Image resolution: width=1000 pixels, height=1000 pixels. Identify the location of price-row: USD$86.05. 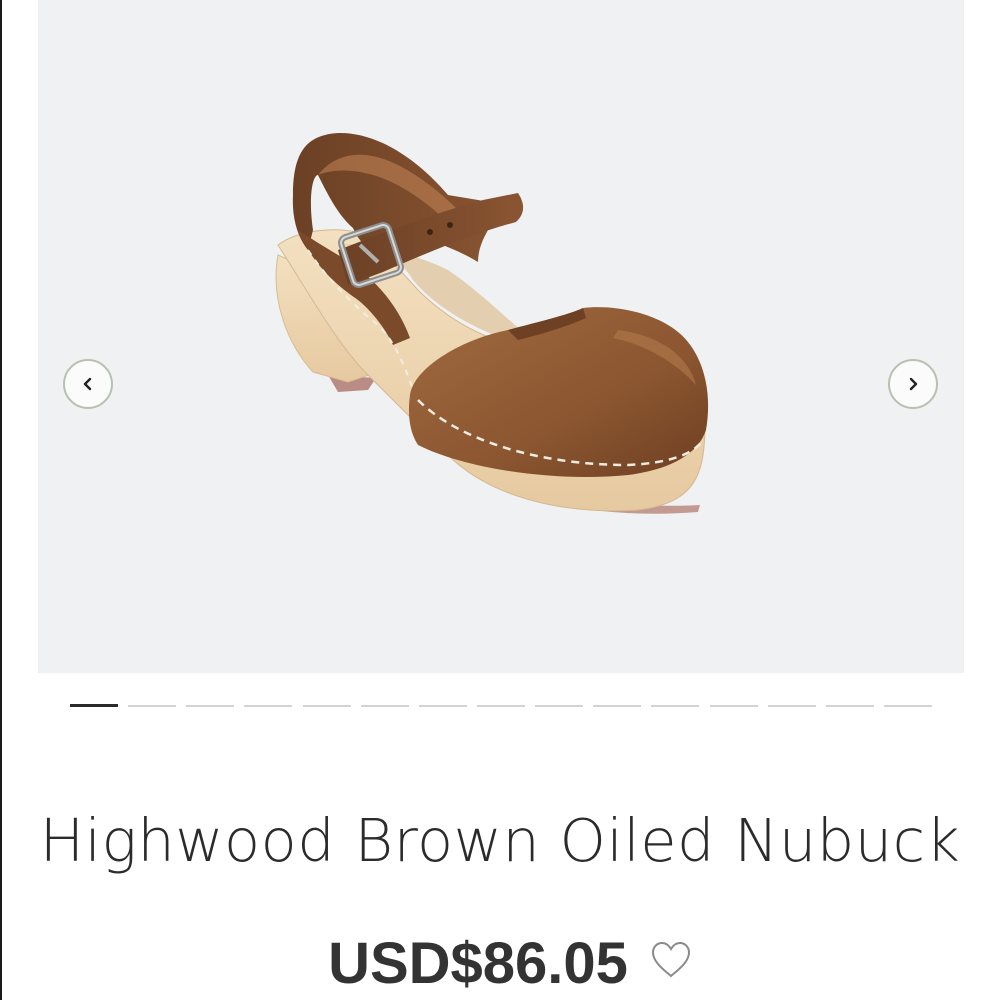
(500, 963).